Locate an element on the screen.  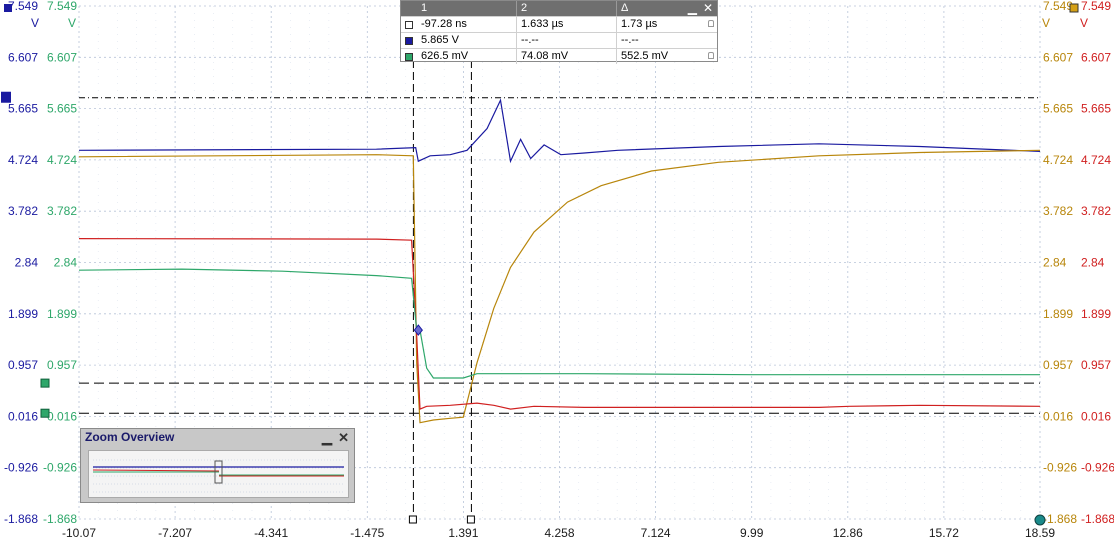
yellow-axis-marker is located at coordinates (1074, 8).